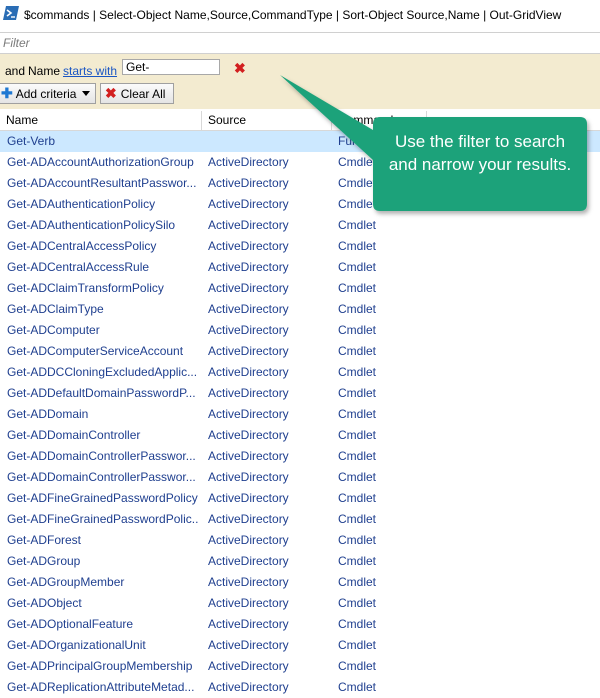 This screenshot has height=698, width=600. I want to click on cell-name: Get-ADAuthenticationPolicySilo, so click(91, 225).